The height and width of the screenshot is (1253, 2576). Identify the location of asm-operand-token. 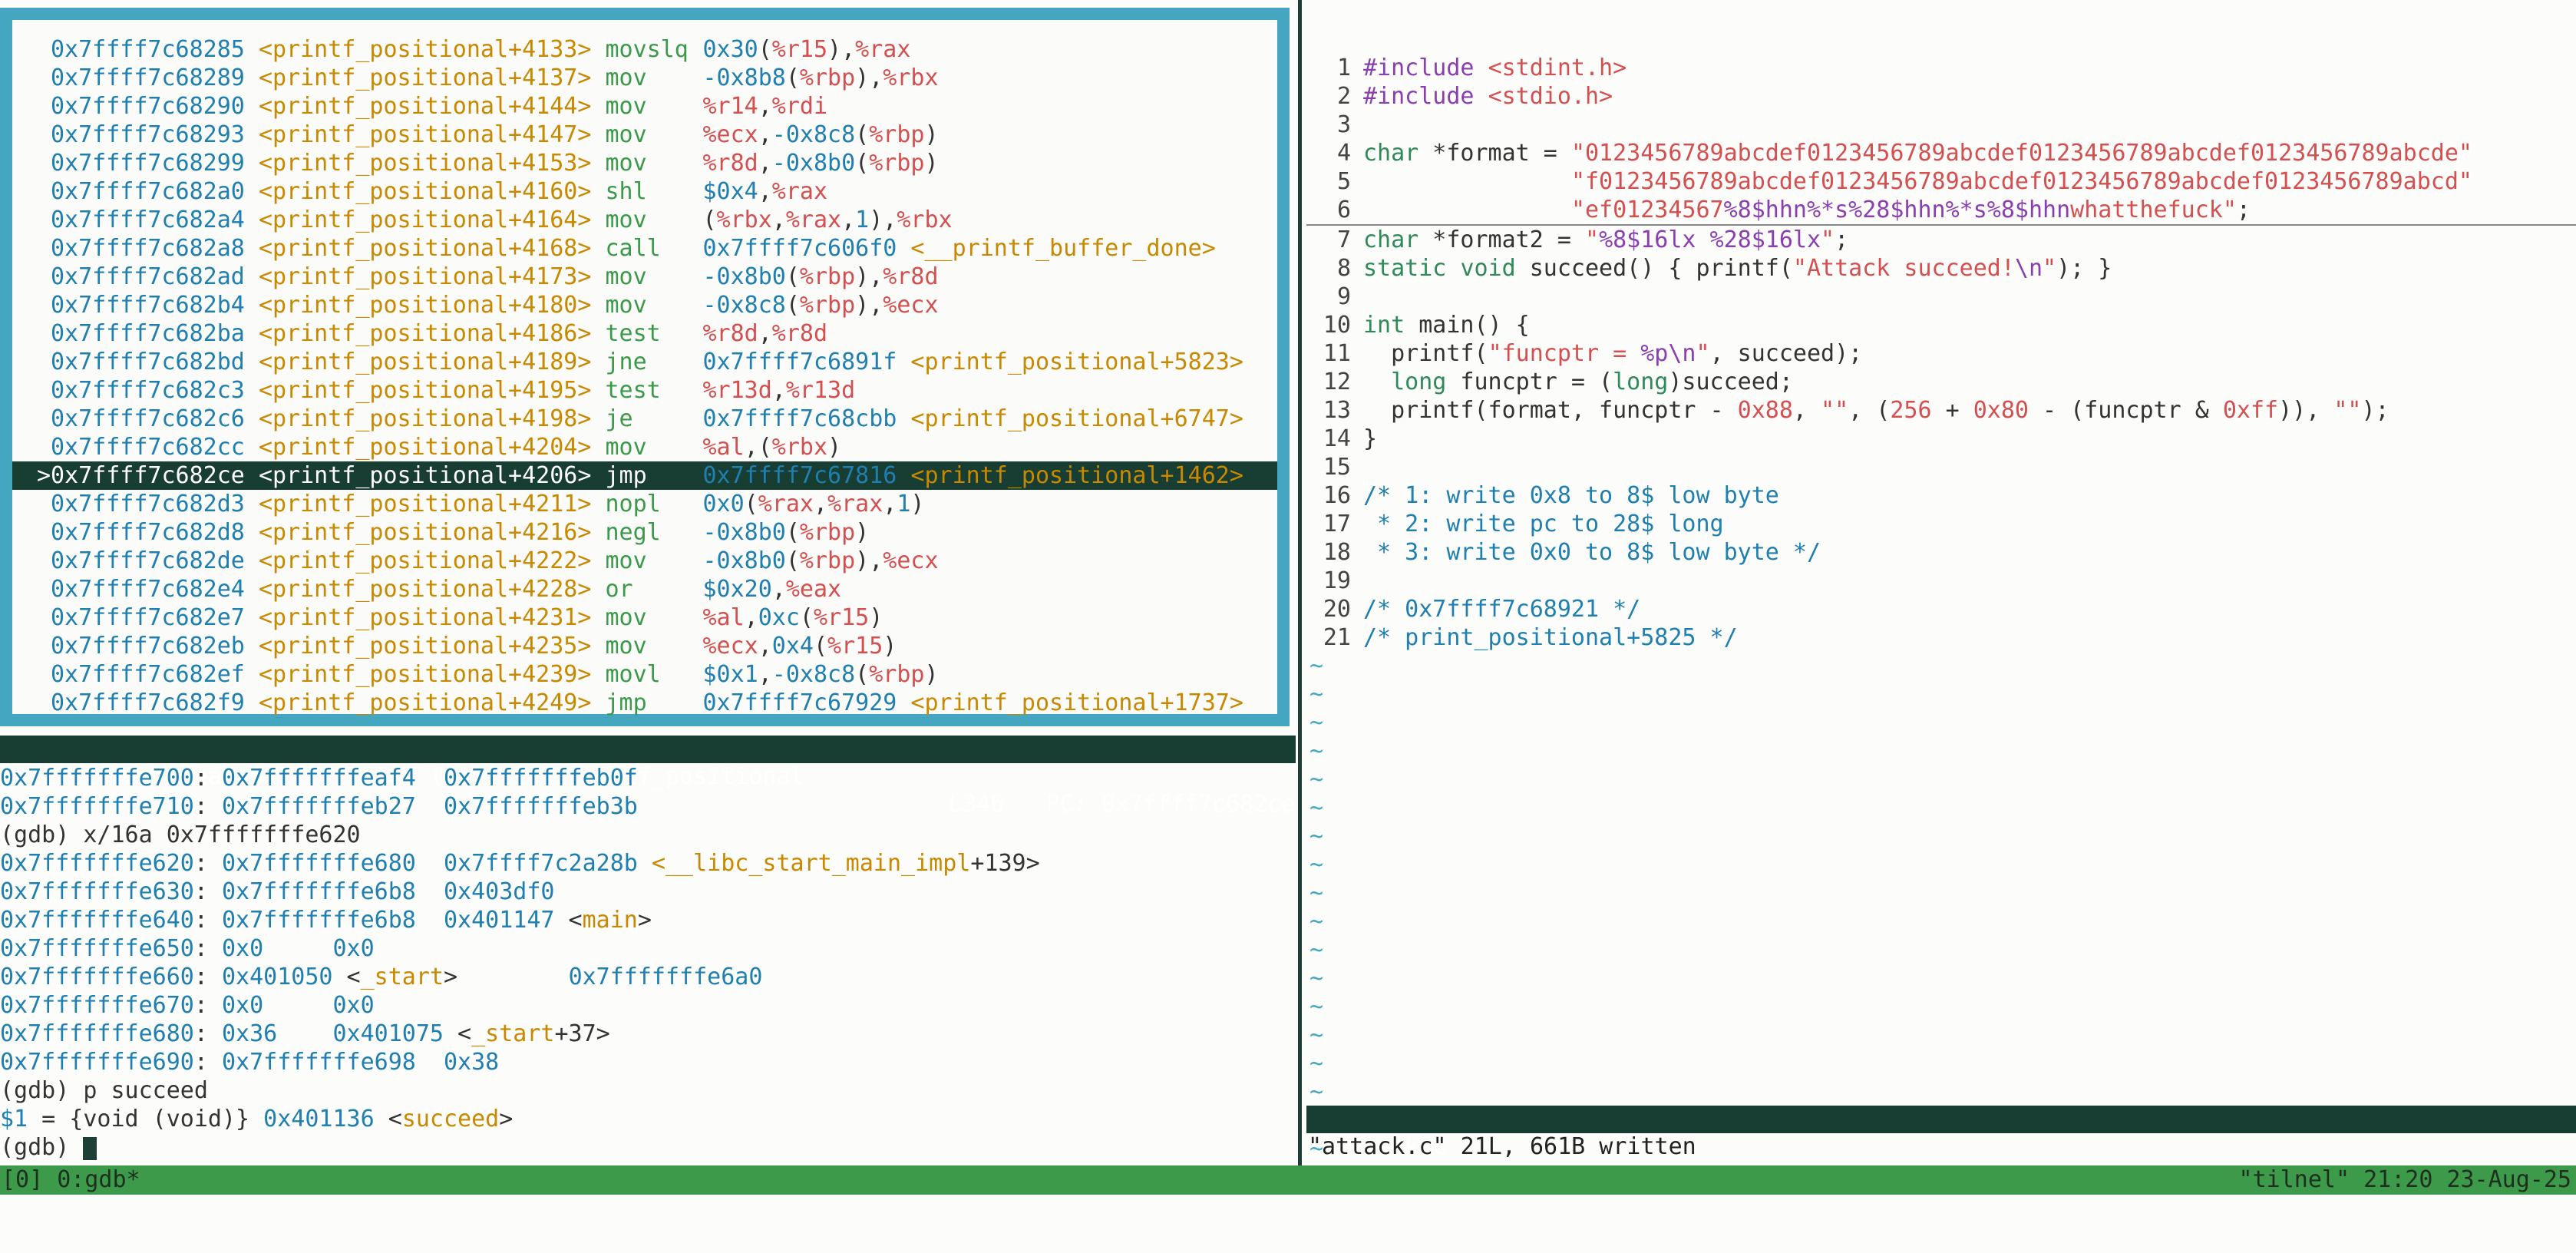
(903, 702).